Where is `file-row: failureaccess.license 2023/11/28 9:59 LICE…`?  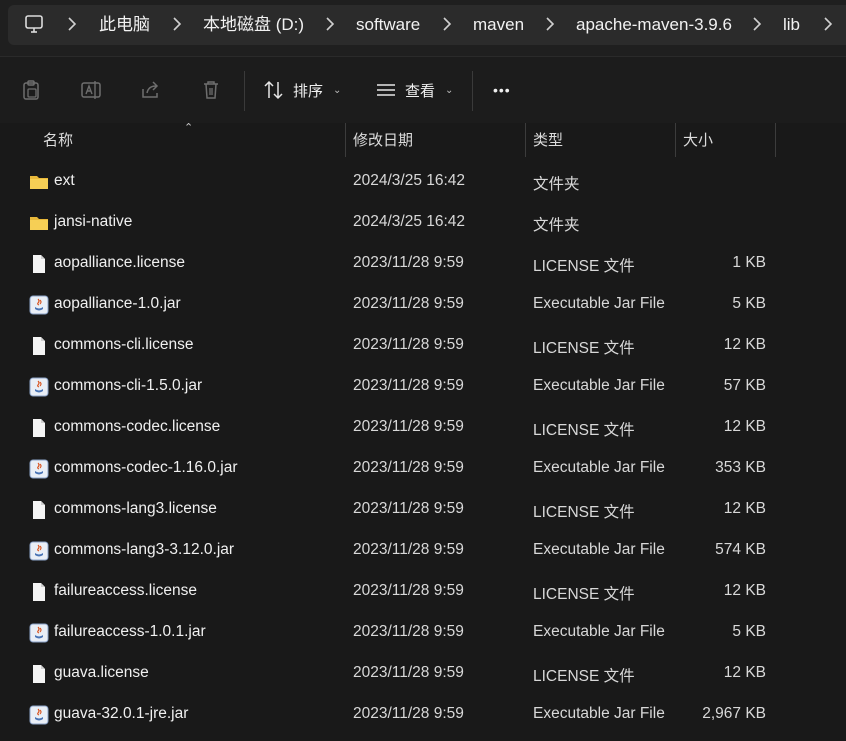
file-row: failureaccess.license 2023/11/28 9:59 LICE… is located at coordinates (423, 592).